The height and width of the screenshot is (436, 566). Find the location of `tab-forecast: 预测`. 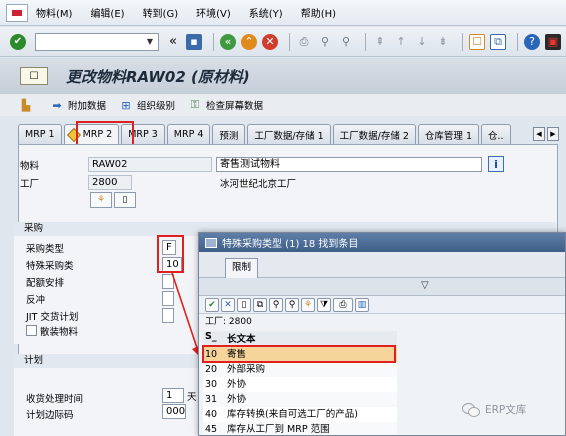

tab-forecast: 预测 is located at coordinates (229, 134).